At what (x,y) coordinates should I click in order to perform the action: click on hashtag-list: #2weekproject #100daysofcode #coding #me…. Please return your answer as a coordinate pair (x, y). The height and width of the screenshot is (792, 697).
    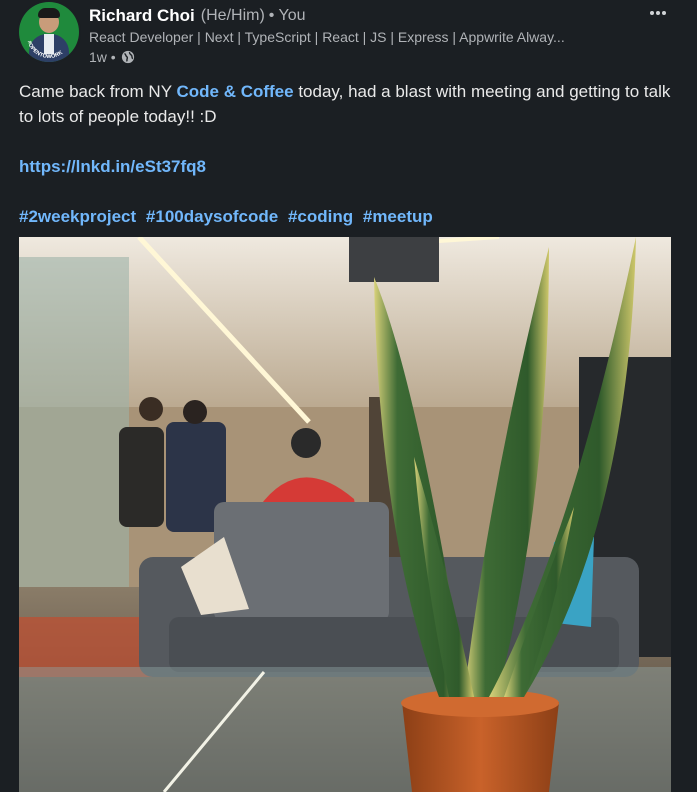
    Looking at the image, I should click on (228, 216).